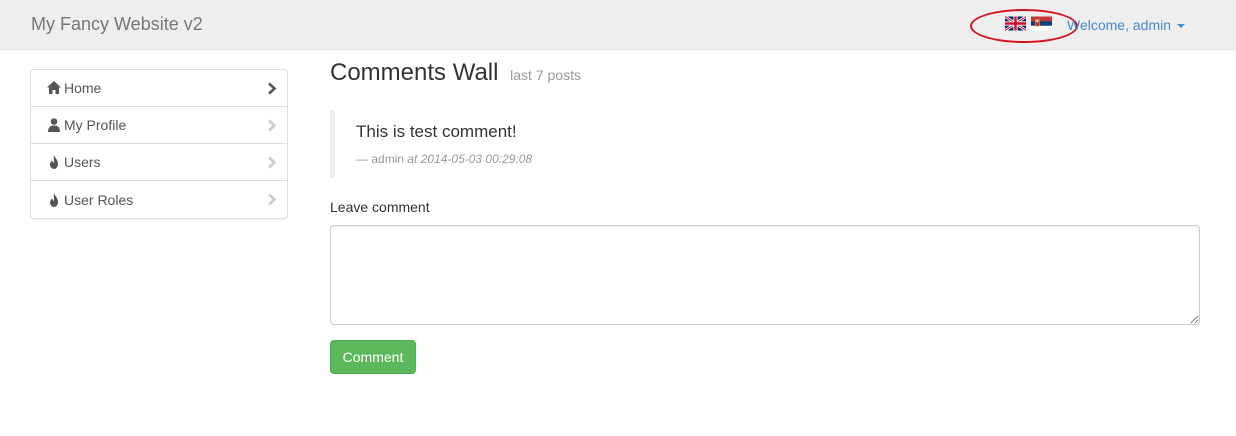 The width and height of the screenshot is (1236, 436). What do you see at coordinates (618, 25) in the screenshot?
I see `top-navbar: My Fancy Website v2 Welcome, admin` at bounding box center [618, 25].